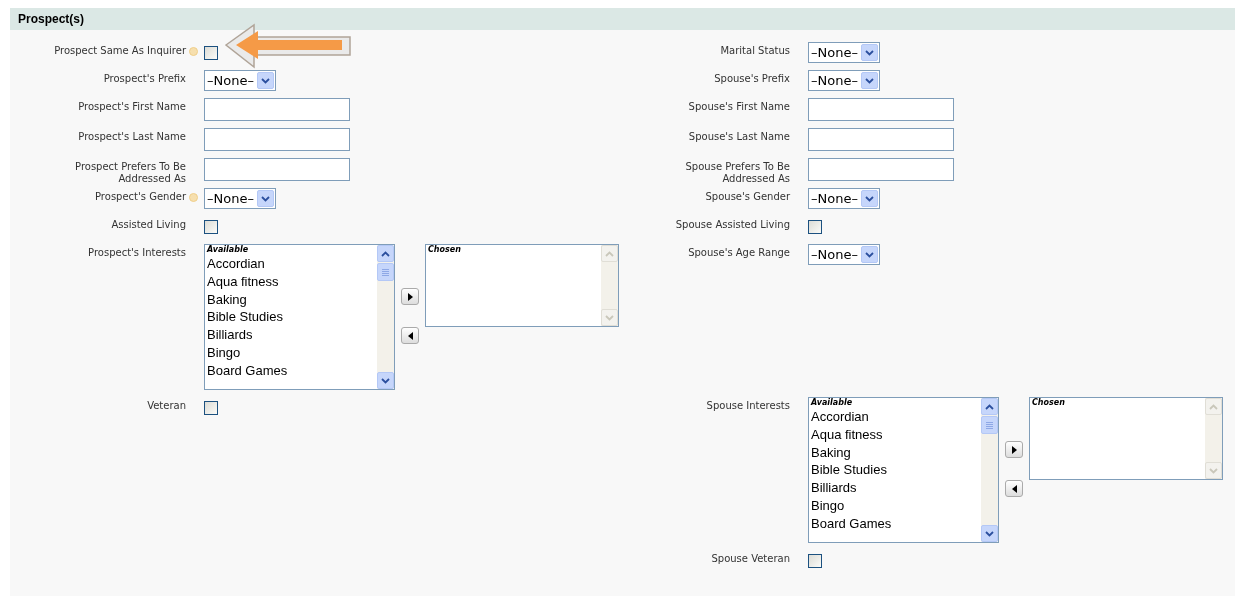  I want to click on field-label: Spouse Veteran, so click(750, 559).